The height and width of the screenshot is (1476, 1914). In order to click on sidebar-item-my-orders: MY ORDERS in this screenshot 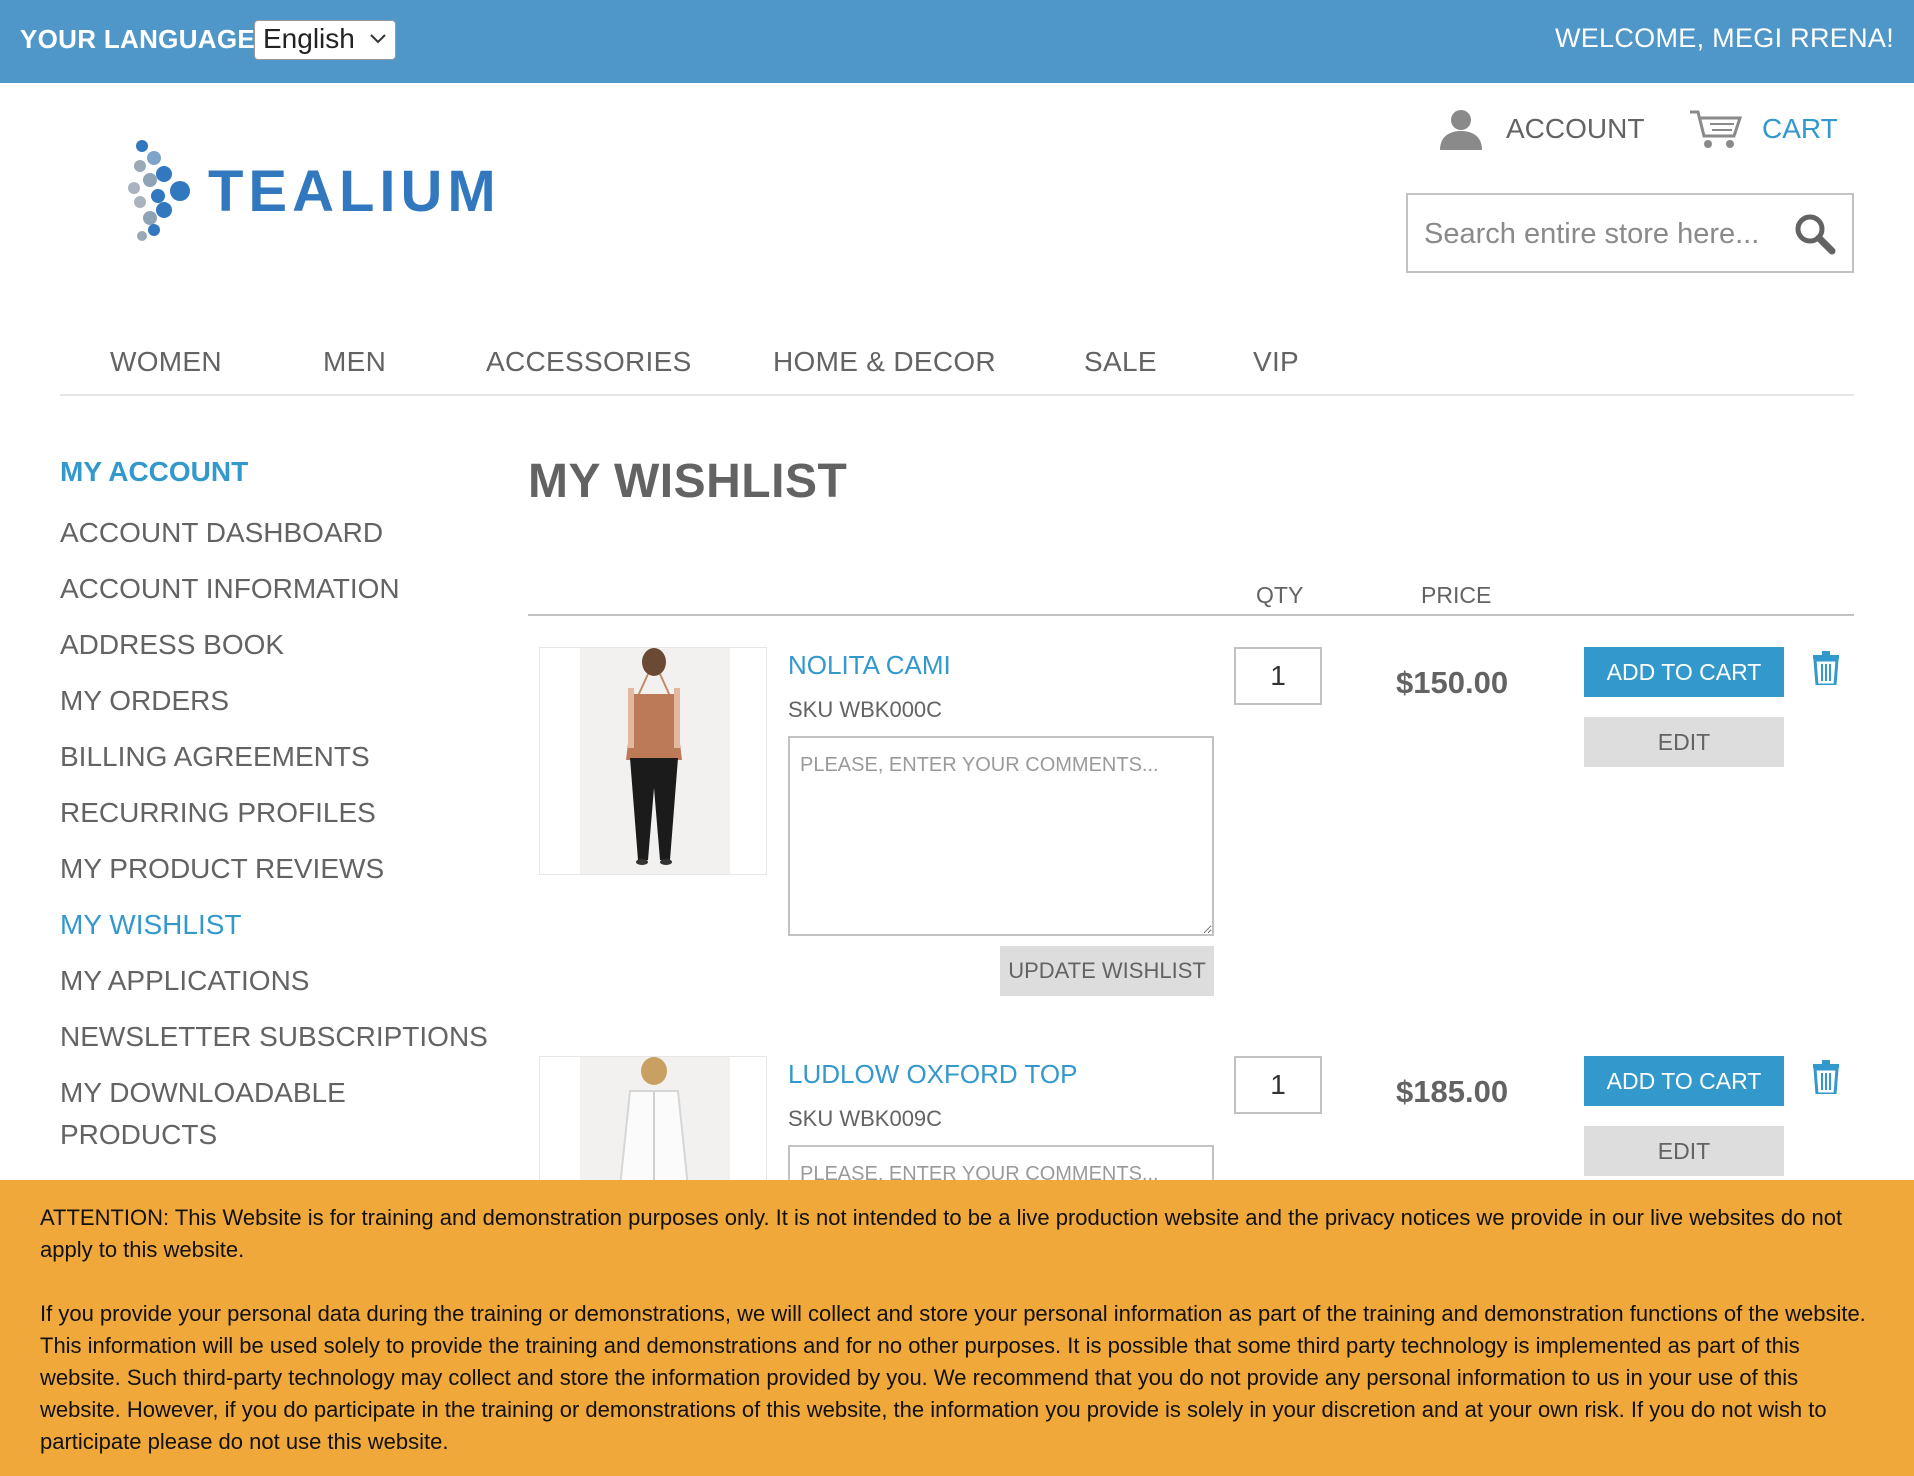, I will do `click(275, 701)`.